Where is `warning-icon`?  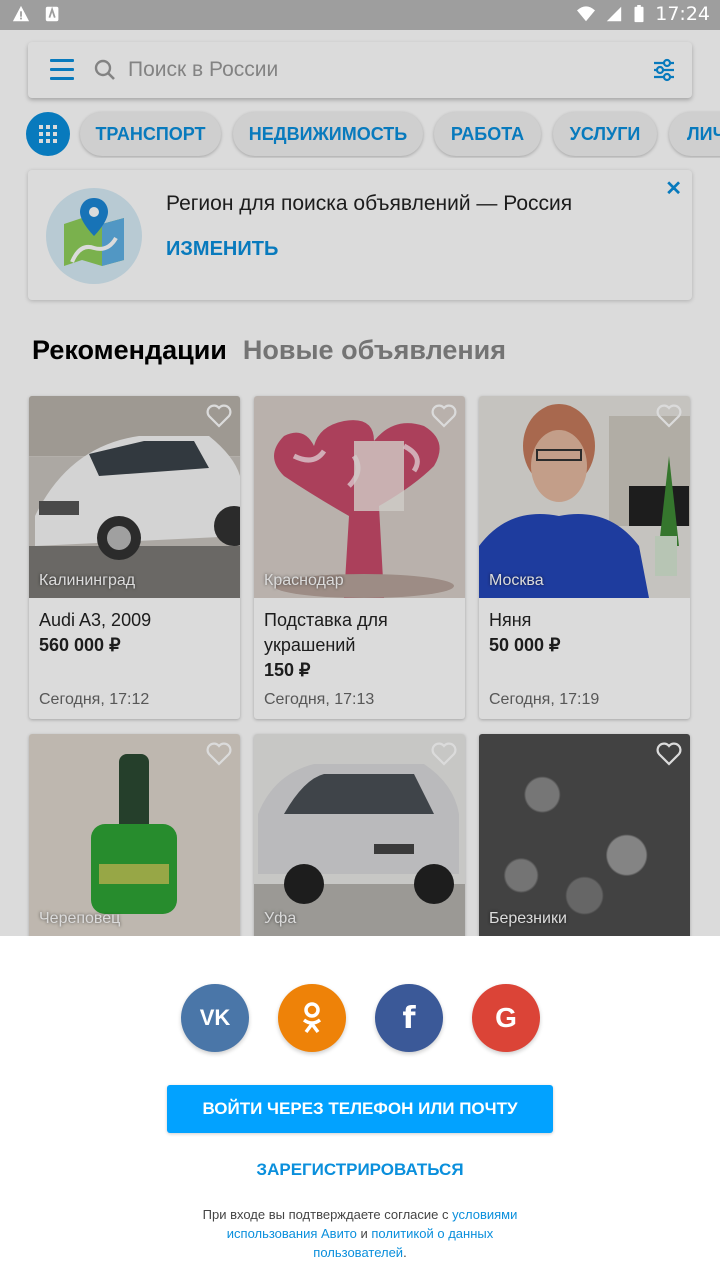 warning-icon is located at coordinates (21, 13).